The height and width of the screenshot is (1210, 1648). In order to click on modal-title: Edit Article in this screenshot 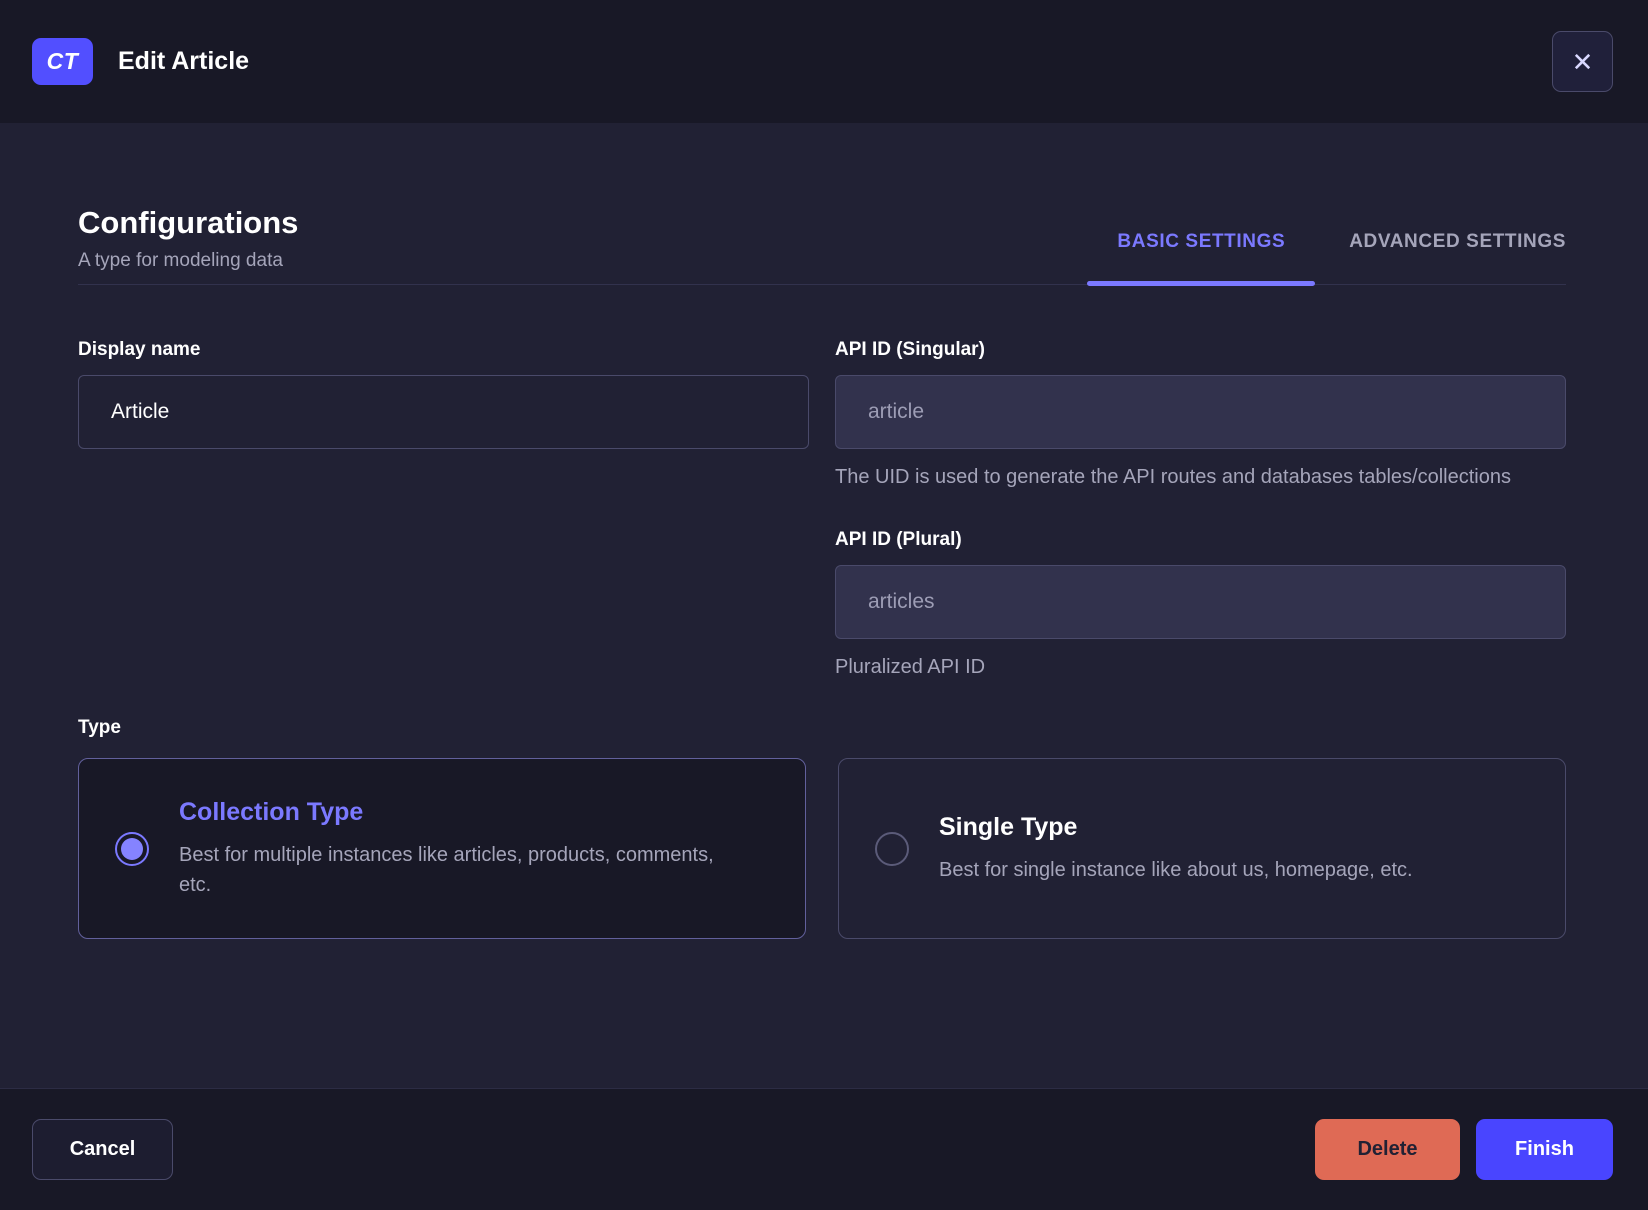, I will do `click(184, 61)`.